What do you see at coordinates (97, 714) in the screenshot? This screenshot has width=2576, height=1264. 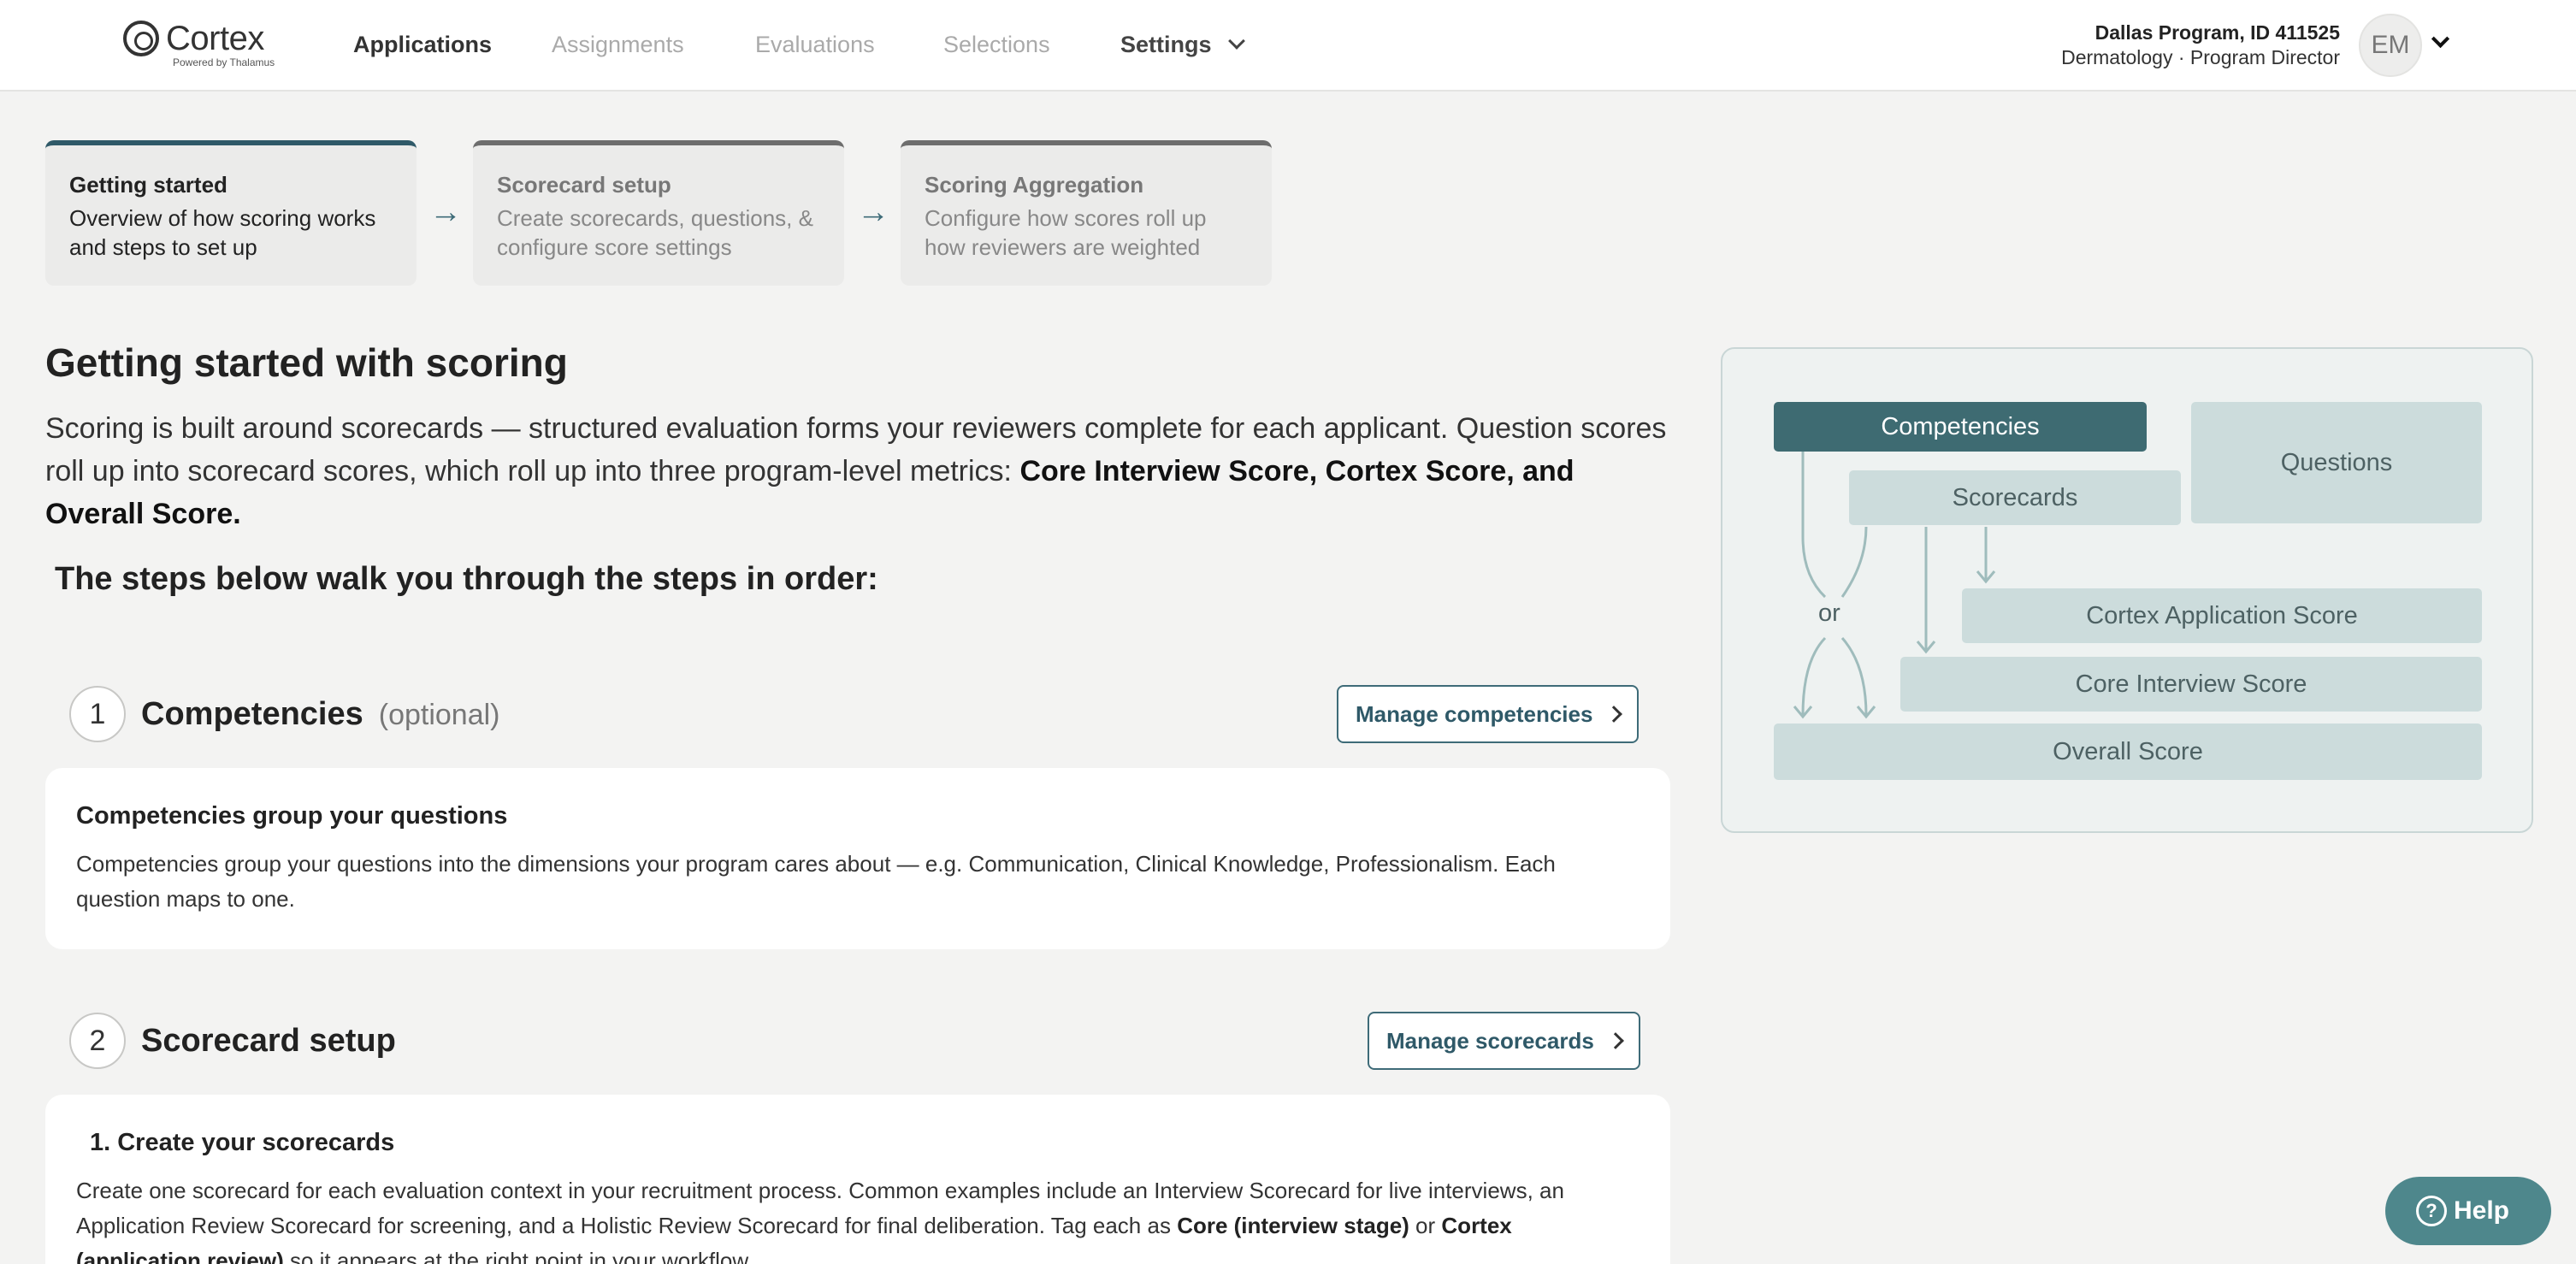 I see `section-number: 1` at bounding box center [97, 714].